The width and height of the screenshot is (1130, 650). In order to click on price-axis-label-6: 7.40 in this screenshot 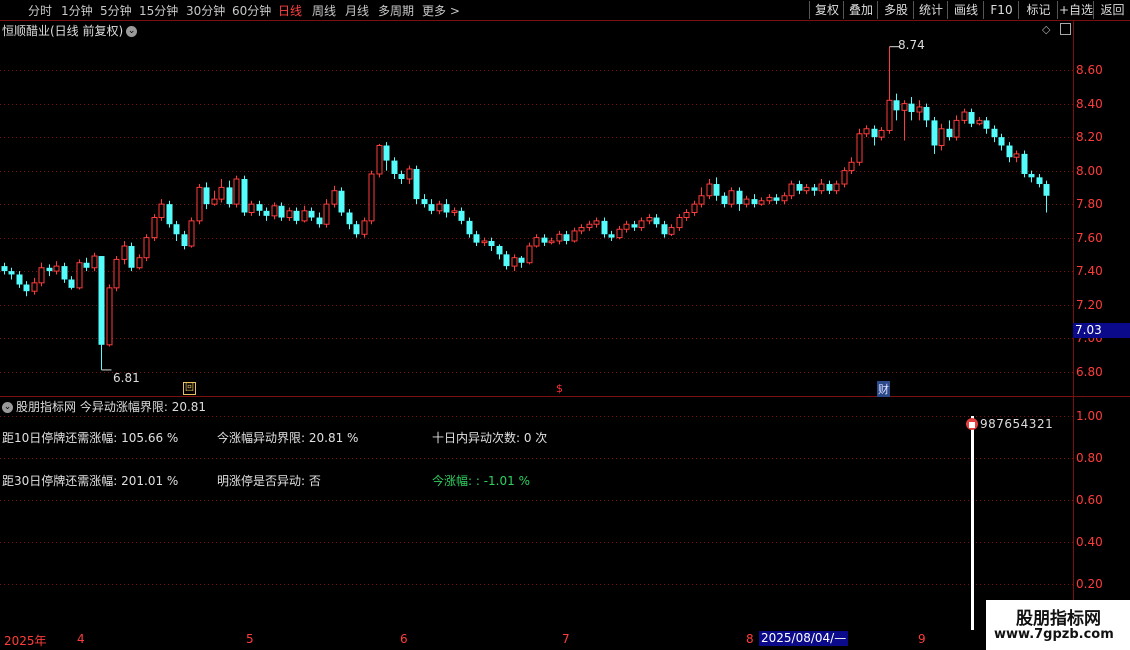, I will do `click(1089, 271)`.